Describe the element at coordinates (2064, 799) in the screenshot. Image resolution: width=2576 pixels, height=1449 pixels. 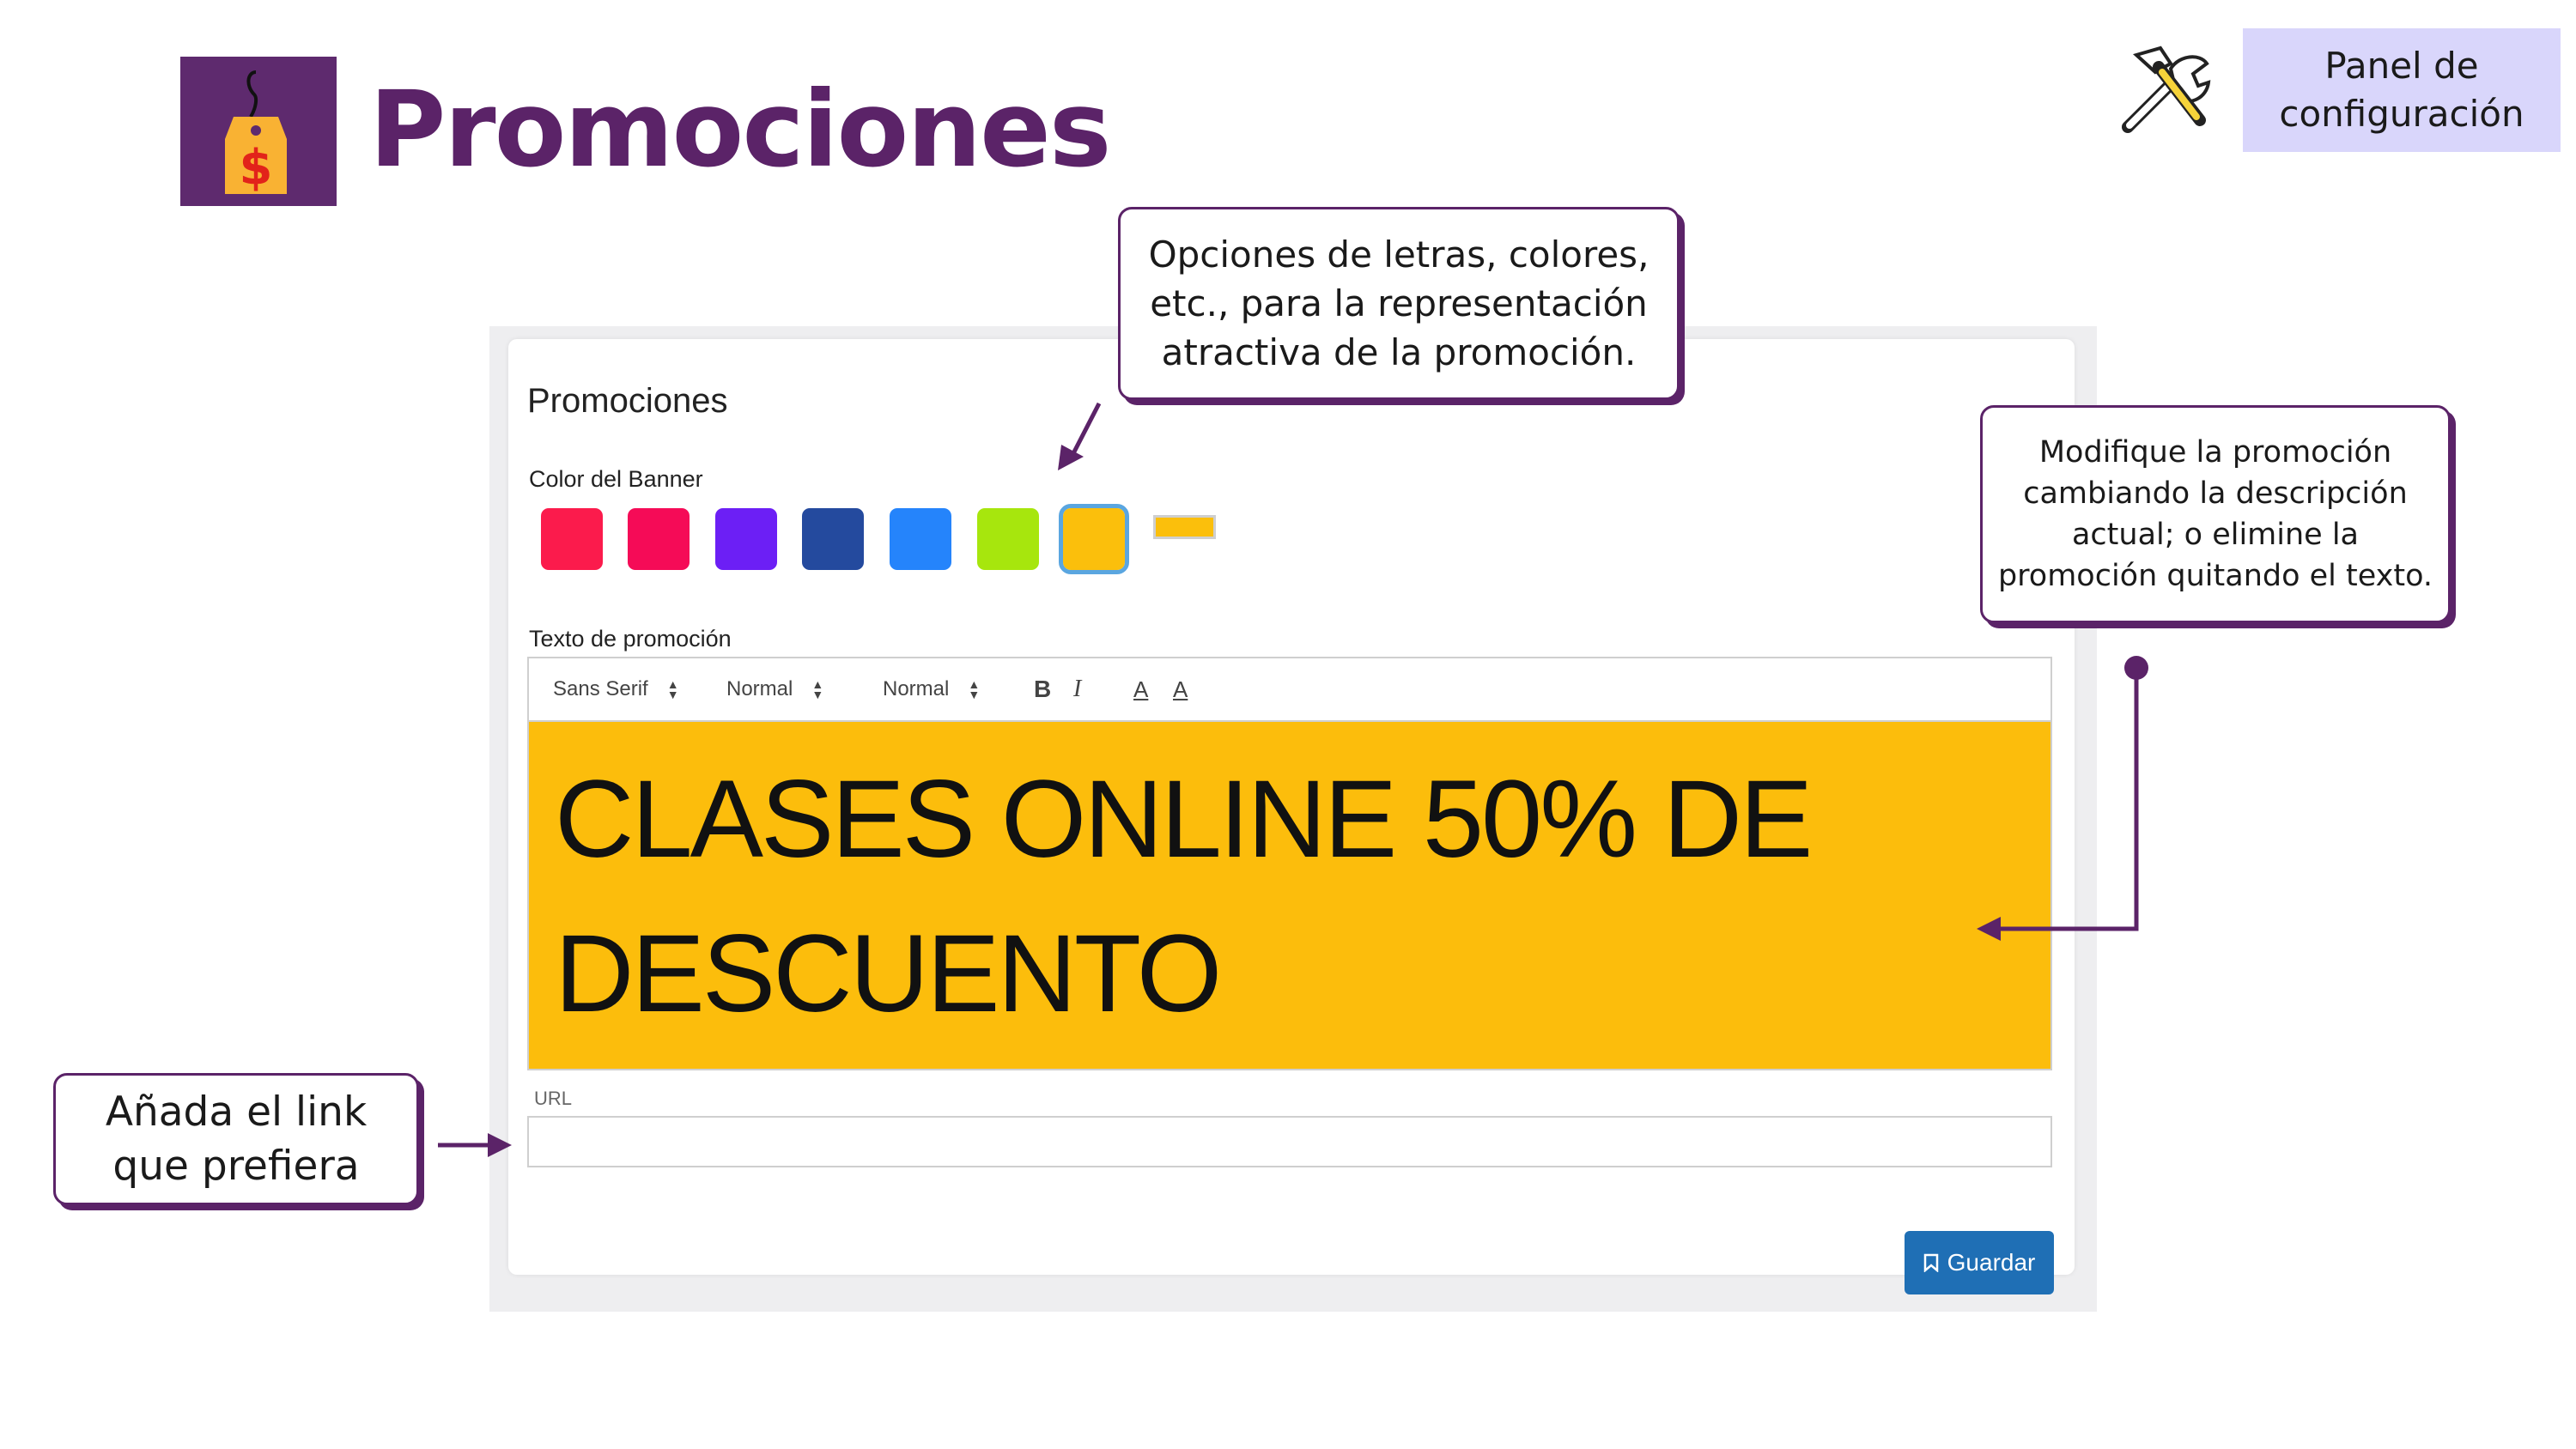
I see `edit-arrow` at that location.